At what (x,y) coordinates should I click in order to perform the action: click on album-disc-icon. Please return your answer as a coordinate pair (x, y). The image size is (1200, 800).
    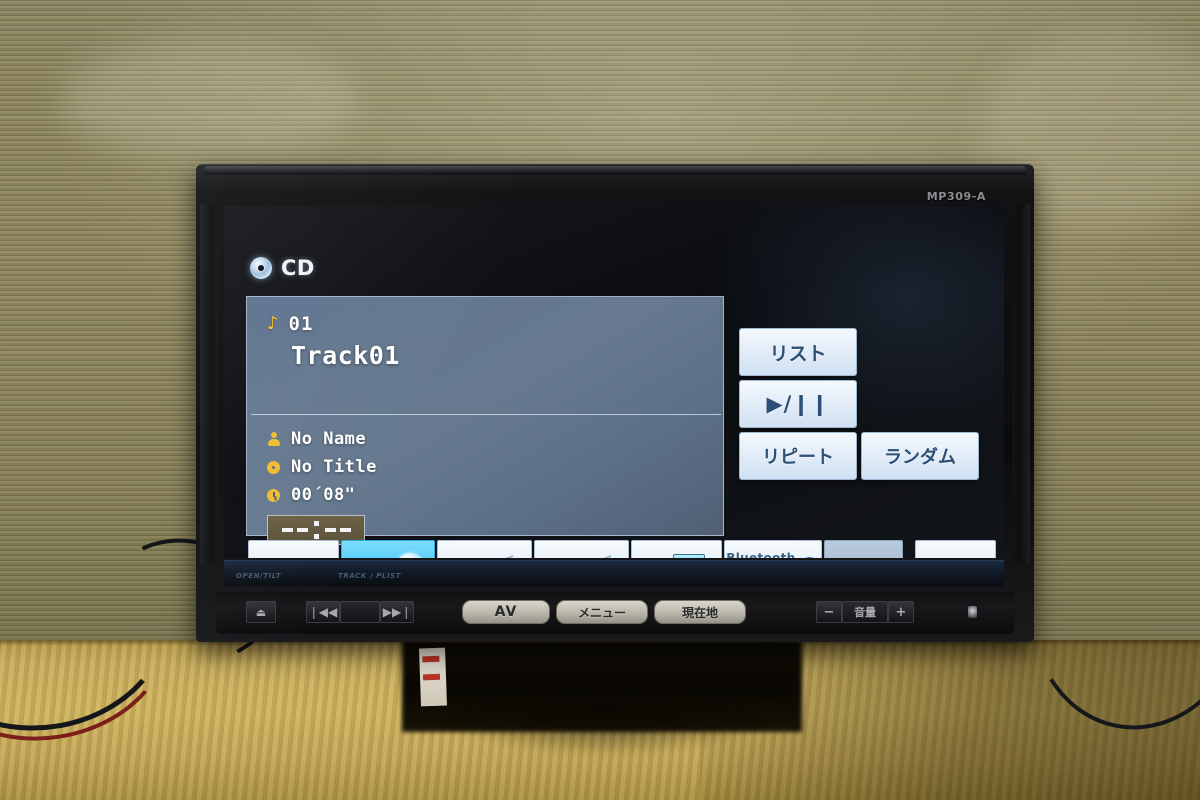
    Looking at the image, I should click on (274, 467).